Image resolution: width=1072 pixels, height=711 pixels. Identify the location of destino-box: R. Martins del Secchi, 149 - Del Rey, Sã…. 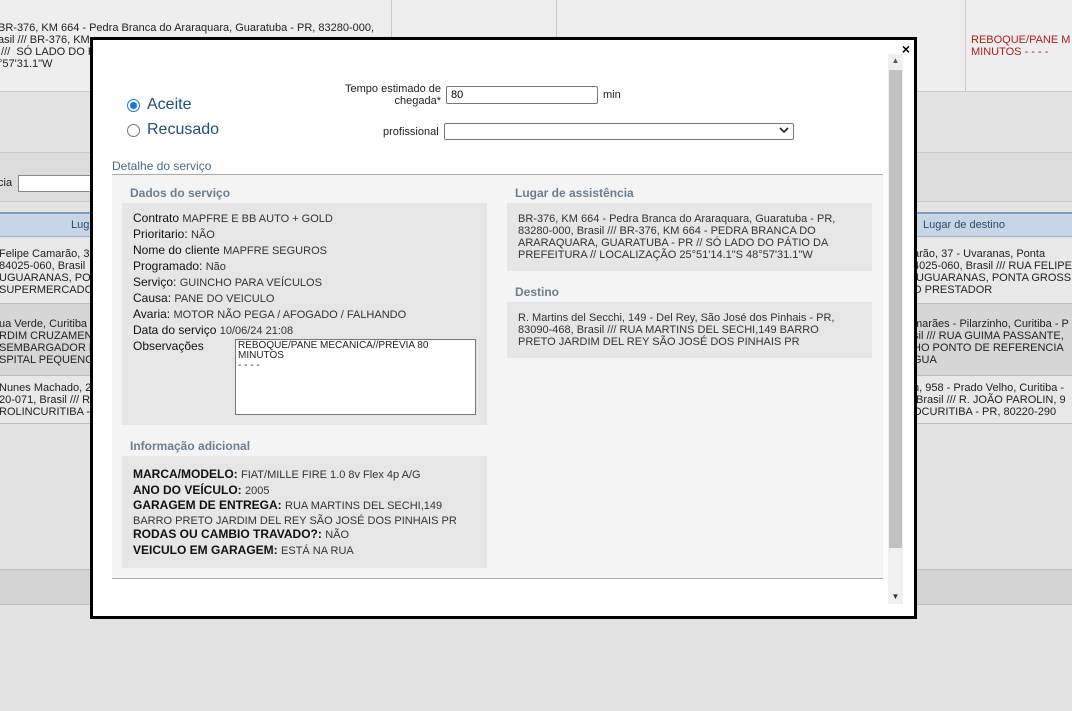
(689, 330).